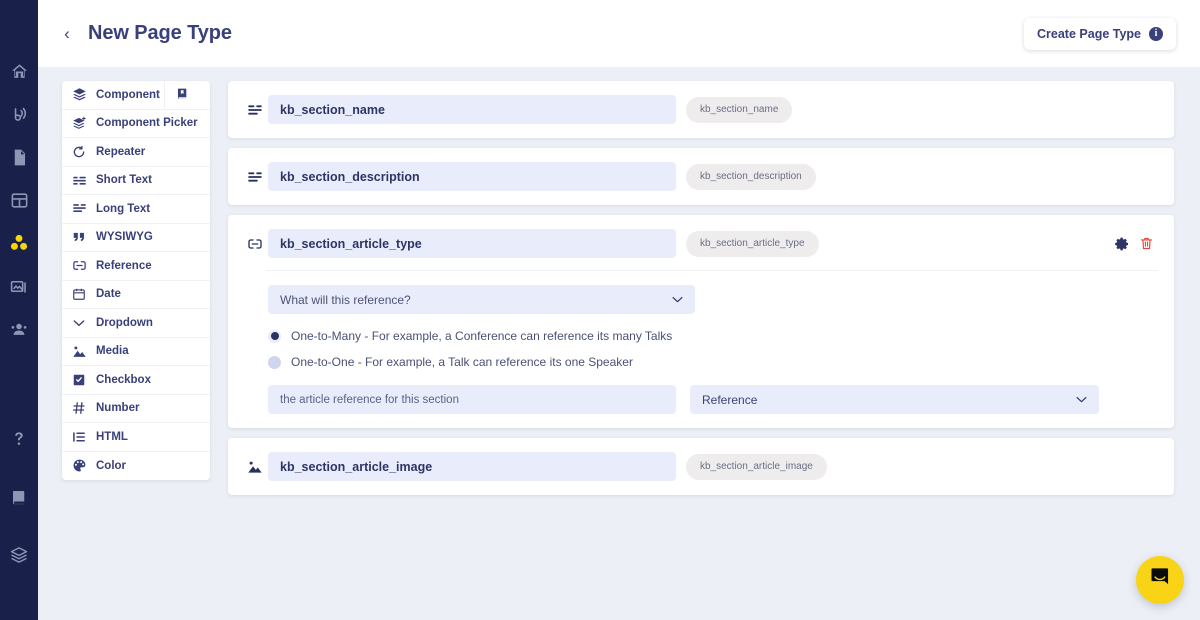  Describe the element at coordinates (1089, 33) in the screenshot. I see `create-page-type-label: Create Page Type` at that location.